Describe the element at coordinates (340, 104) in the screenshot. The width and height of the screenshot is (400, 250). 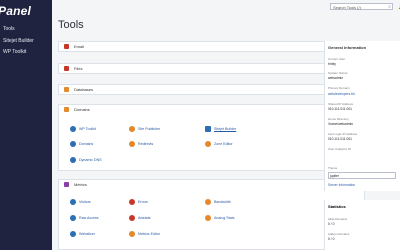
I see `shared-ip-label: Shared IP Address` at that location.